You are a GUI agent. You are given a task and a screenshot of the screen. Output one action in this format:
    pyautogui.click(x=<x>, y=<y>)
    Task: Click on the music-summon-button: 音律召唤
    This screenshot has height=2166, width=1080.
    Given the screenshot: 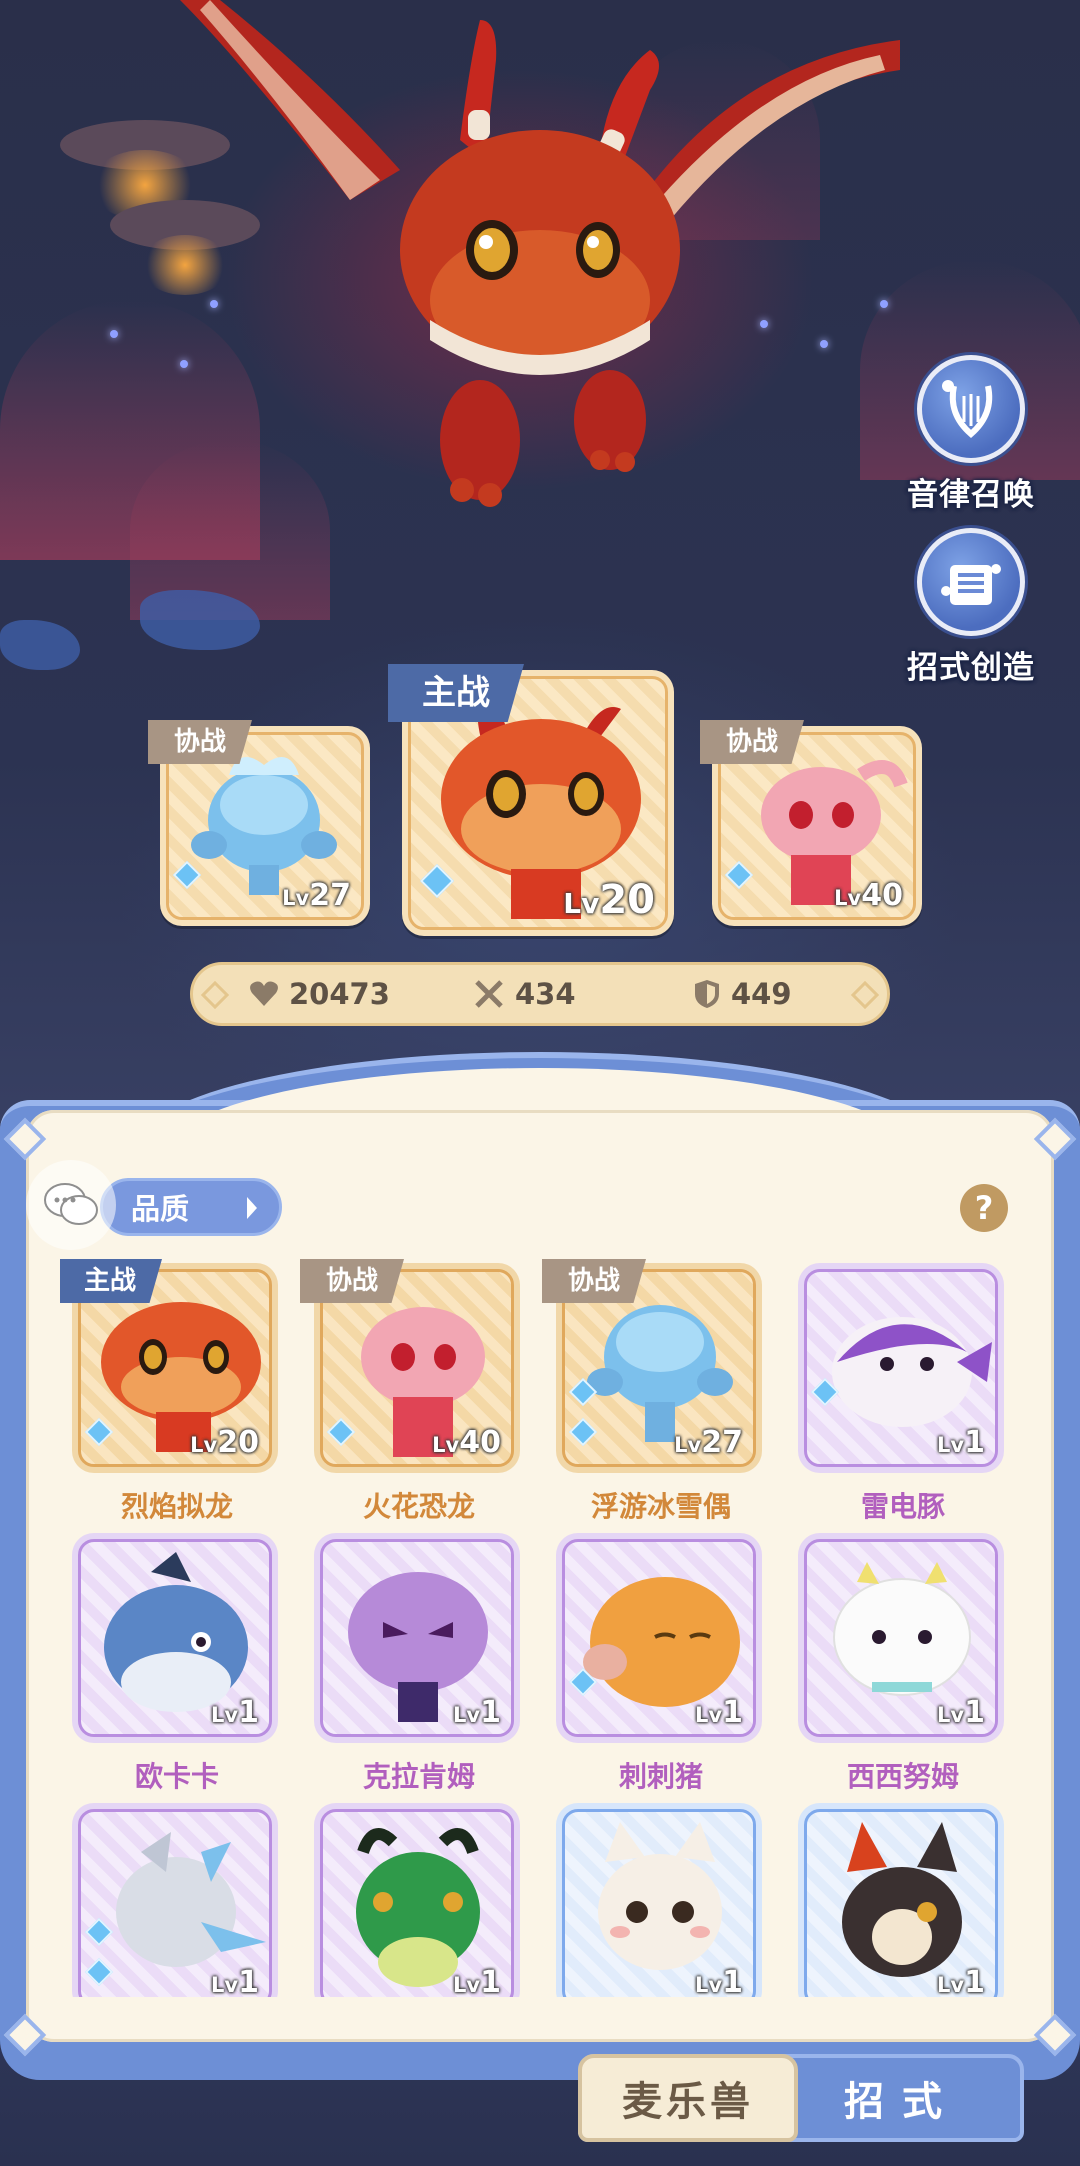 What is the action you would take?
    pyautogui.click(x=971, y=434)
    